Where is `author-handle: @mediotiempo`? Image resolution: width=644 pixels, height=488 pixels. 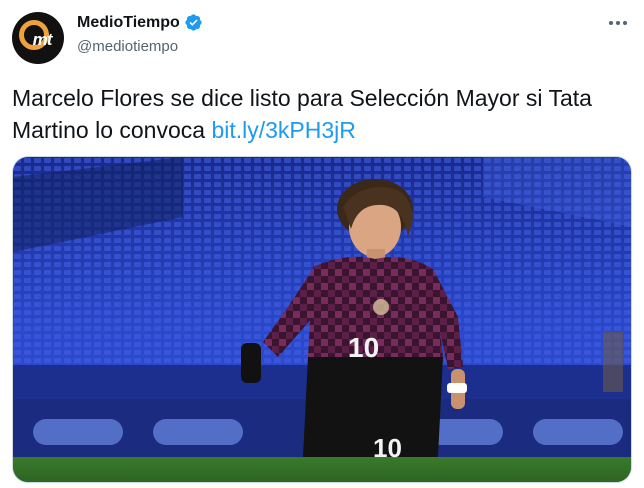
author-handle: @mediotiempo is located at coordinates (127, 46).